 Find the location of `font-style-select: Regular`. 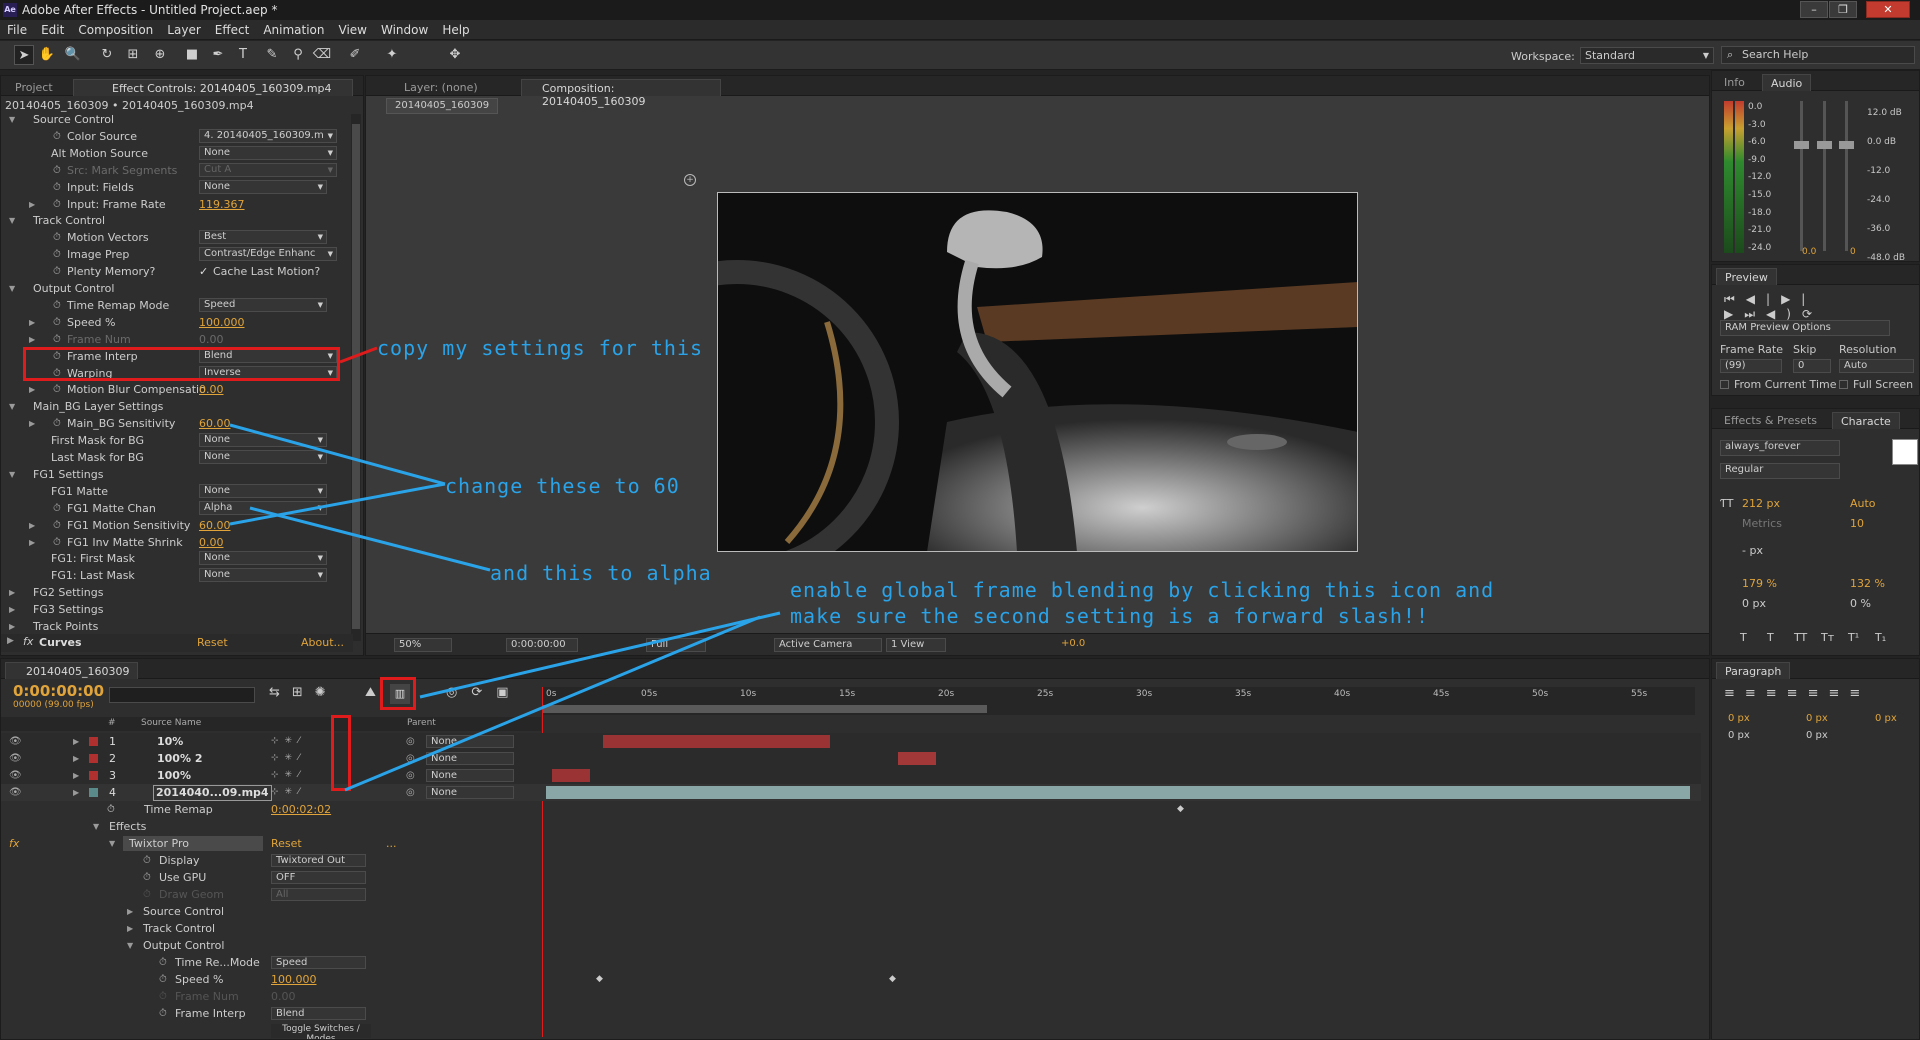

font-style-select: Regular is located at coordinates (1780, 471).